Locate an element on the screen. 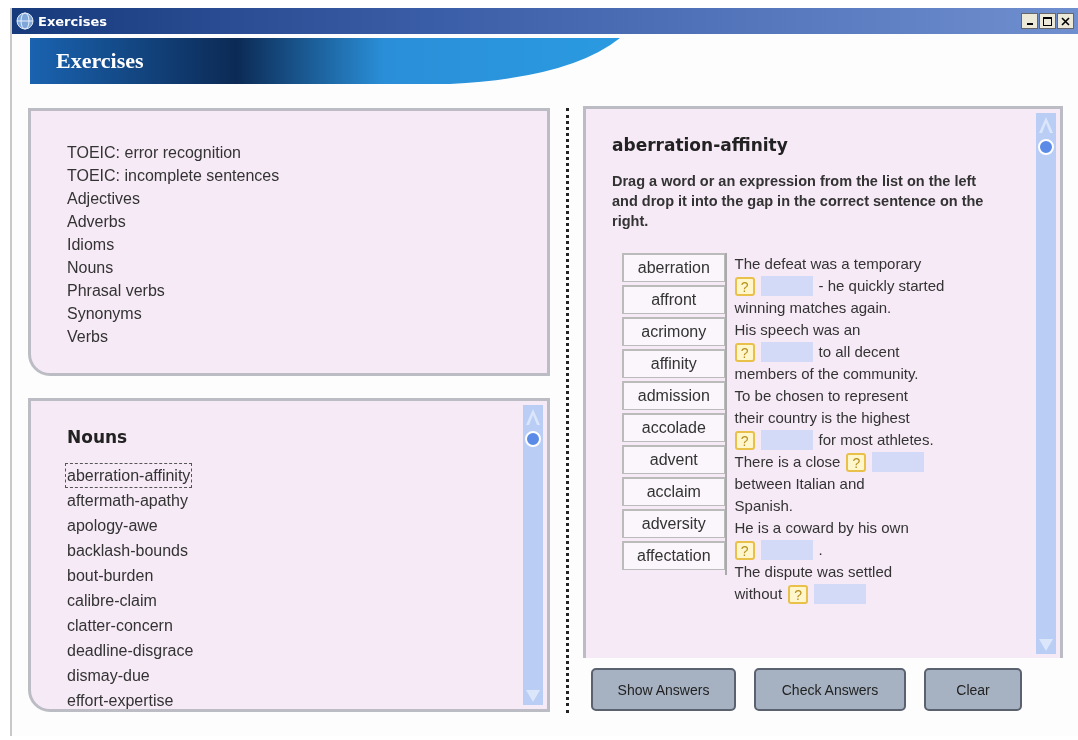  word-tile: aberration is located at coordinates (673, 267).